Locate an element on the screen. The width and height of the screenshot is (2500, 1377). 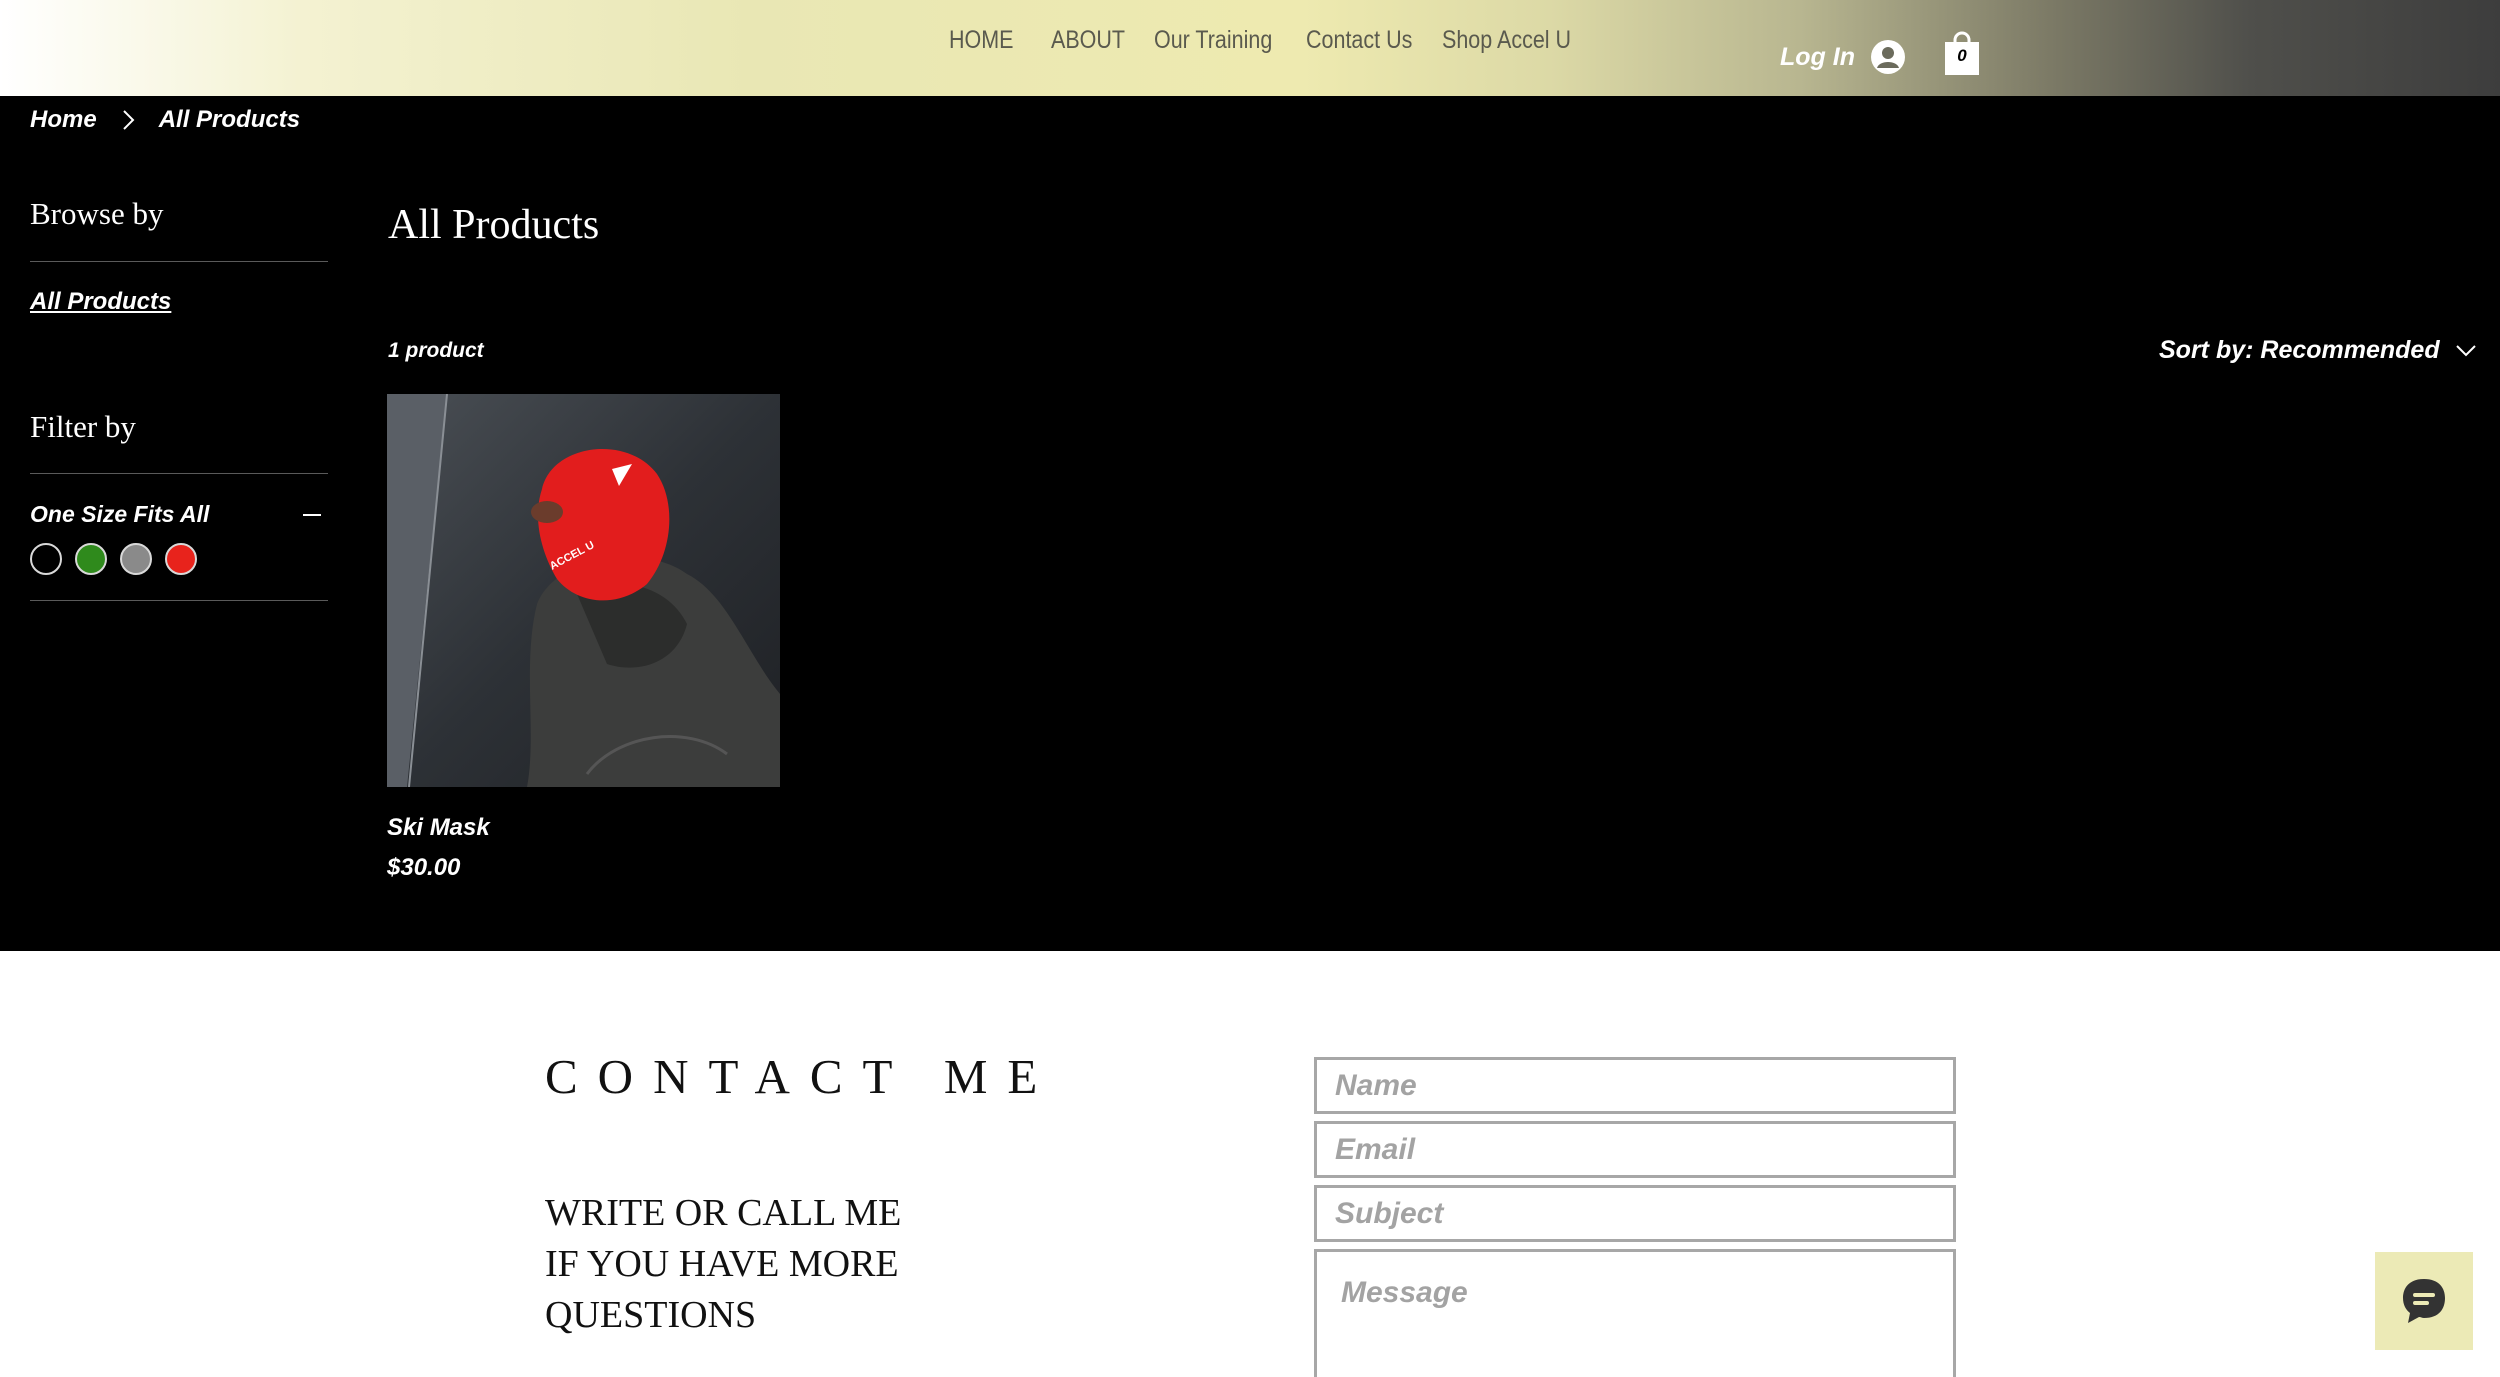
breadcrumb: Home All Products is located at coordinates (165, 120).